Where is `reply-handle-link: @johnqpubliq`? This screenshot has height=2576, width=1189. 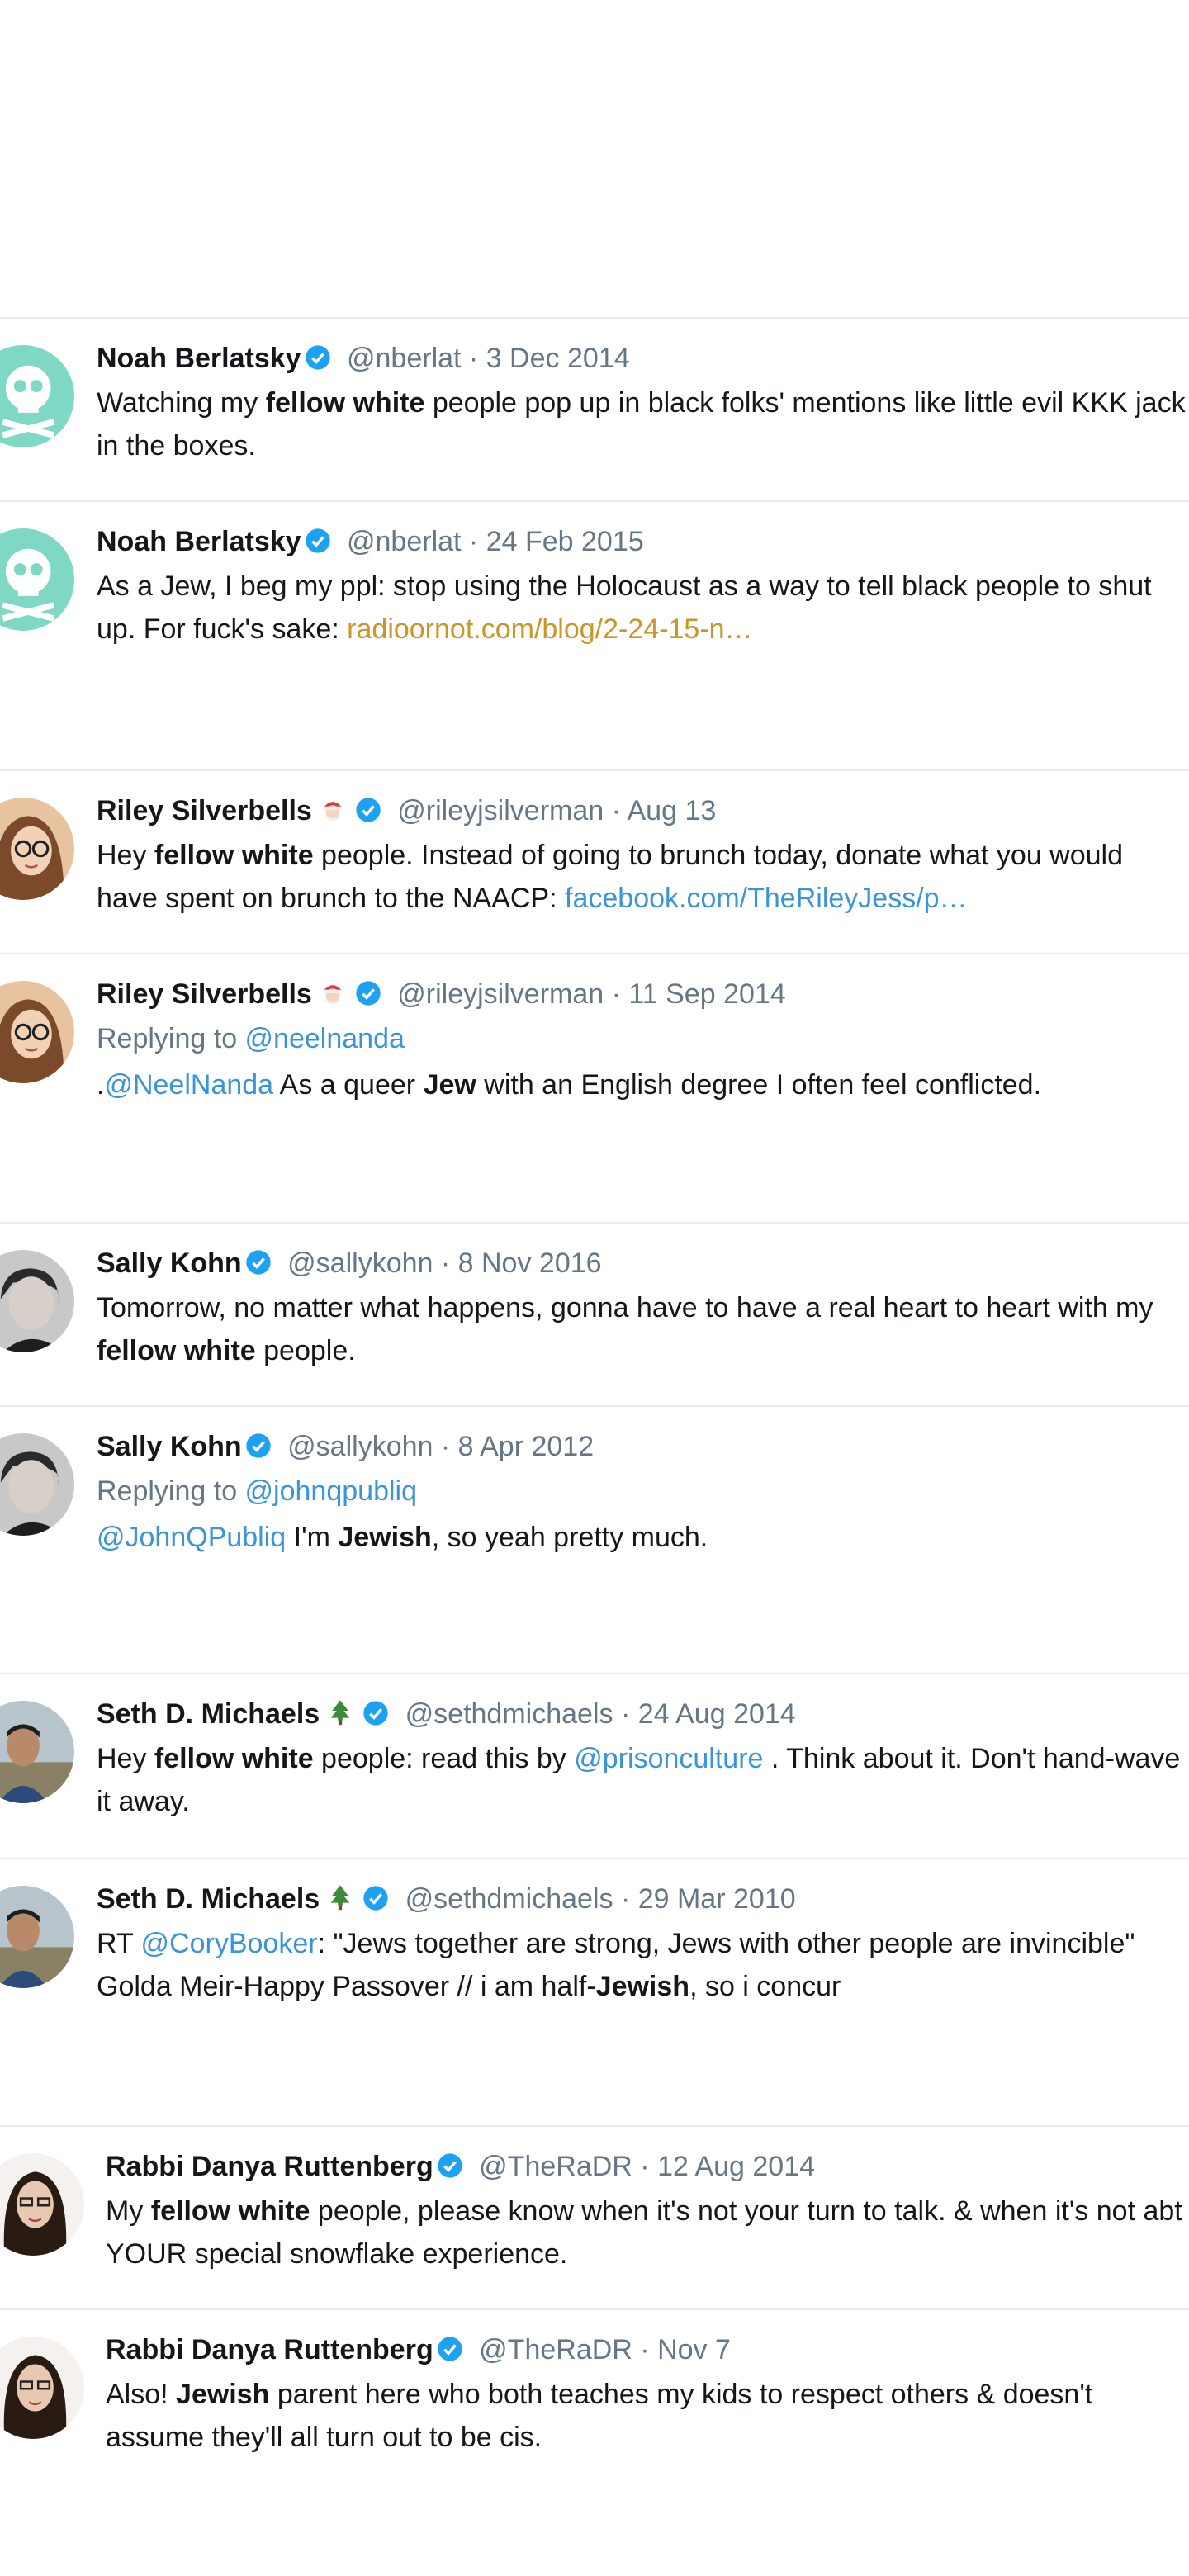
reply-handle-link: @johnqpubliq is located at coordinates (331, 1491).